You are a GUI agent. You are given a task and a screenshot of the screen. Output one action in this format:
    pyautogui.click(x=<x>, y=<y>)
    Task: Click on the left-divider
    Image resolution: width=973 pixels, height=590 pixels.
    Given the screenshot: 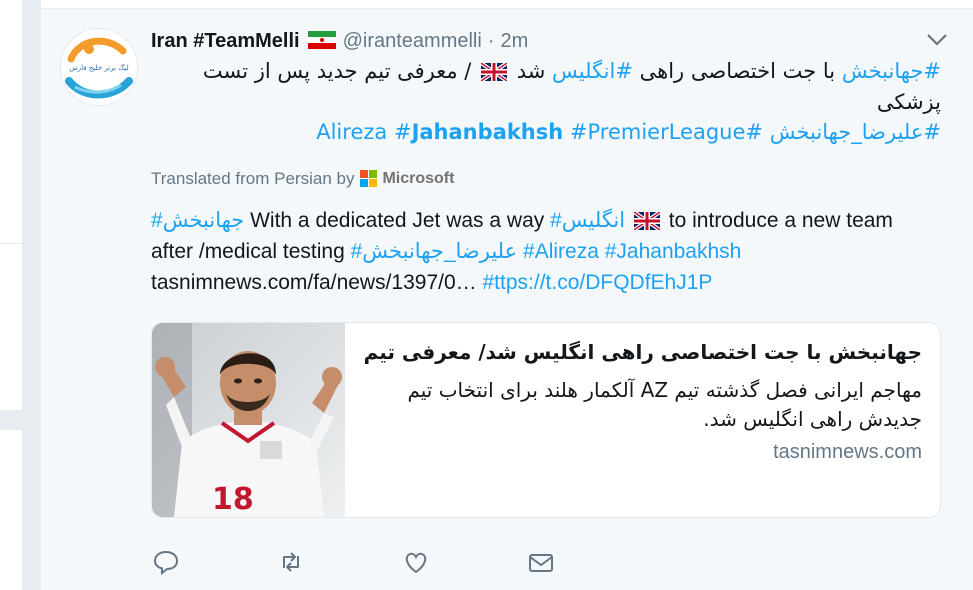 What is the action you would take?
    pyautogui.click(x=11, y=243)
    